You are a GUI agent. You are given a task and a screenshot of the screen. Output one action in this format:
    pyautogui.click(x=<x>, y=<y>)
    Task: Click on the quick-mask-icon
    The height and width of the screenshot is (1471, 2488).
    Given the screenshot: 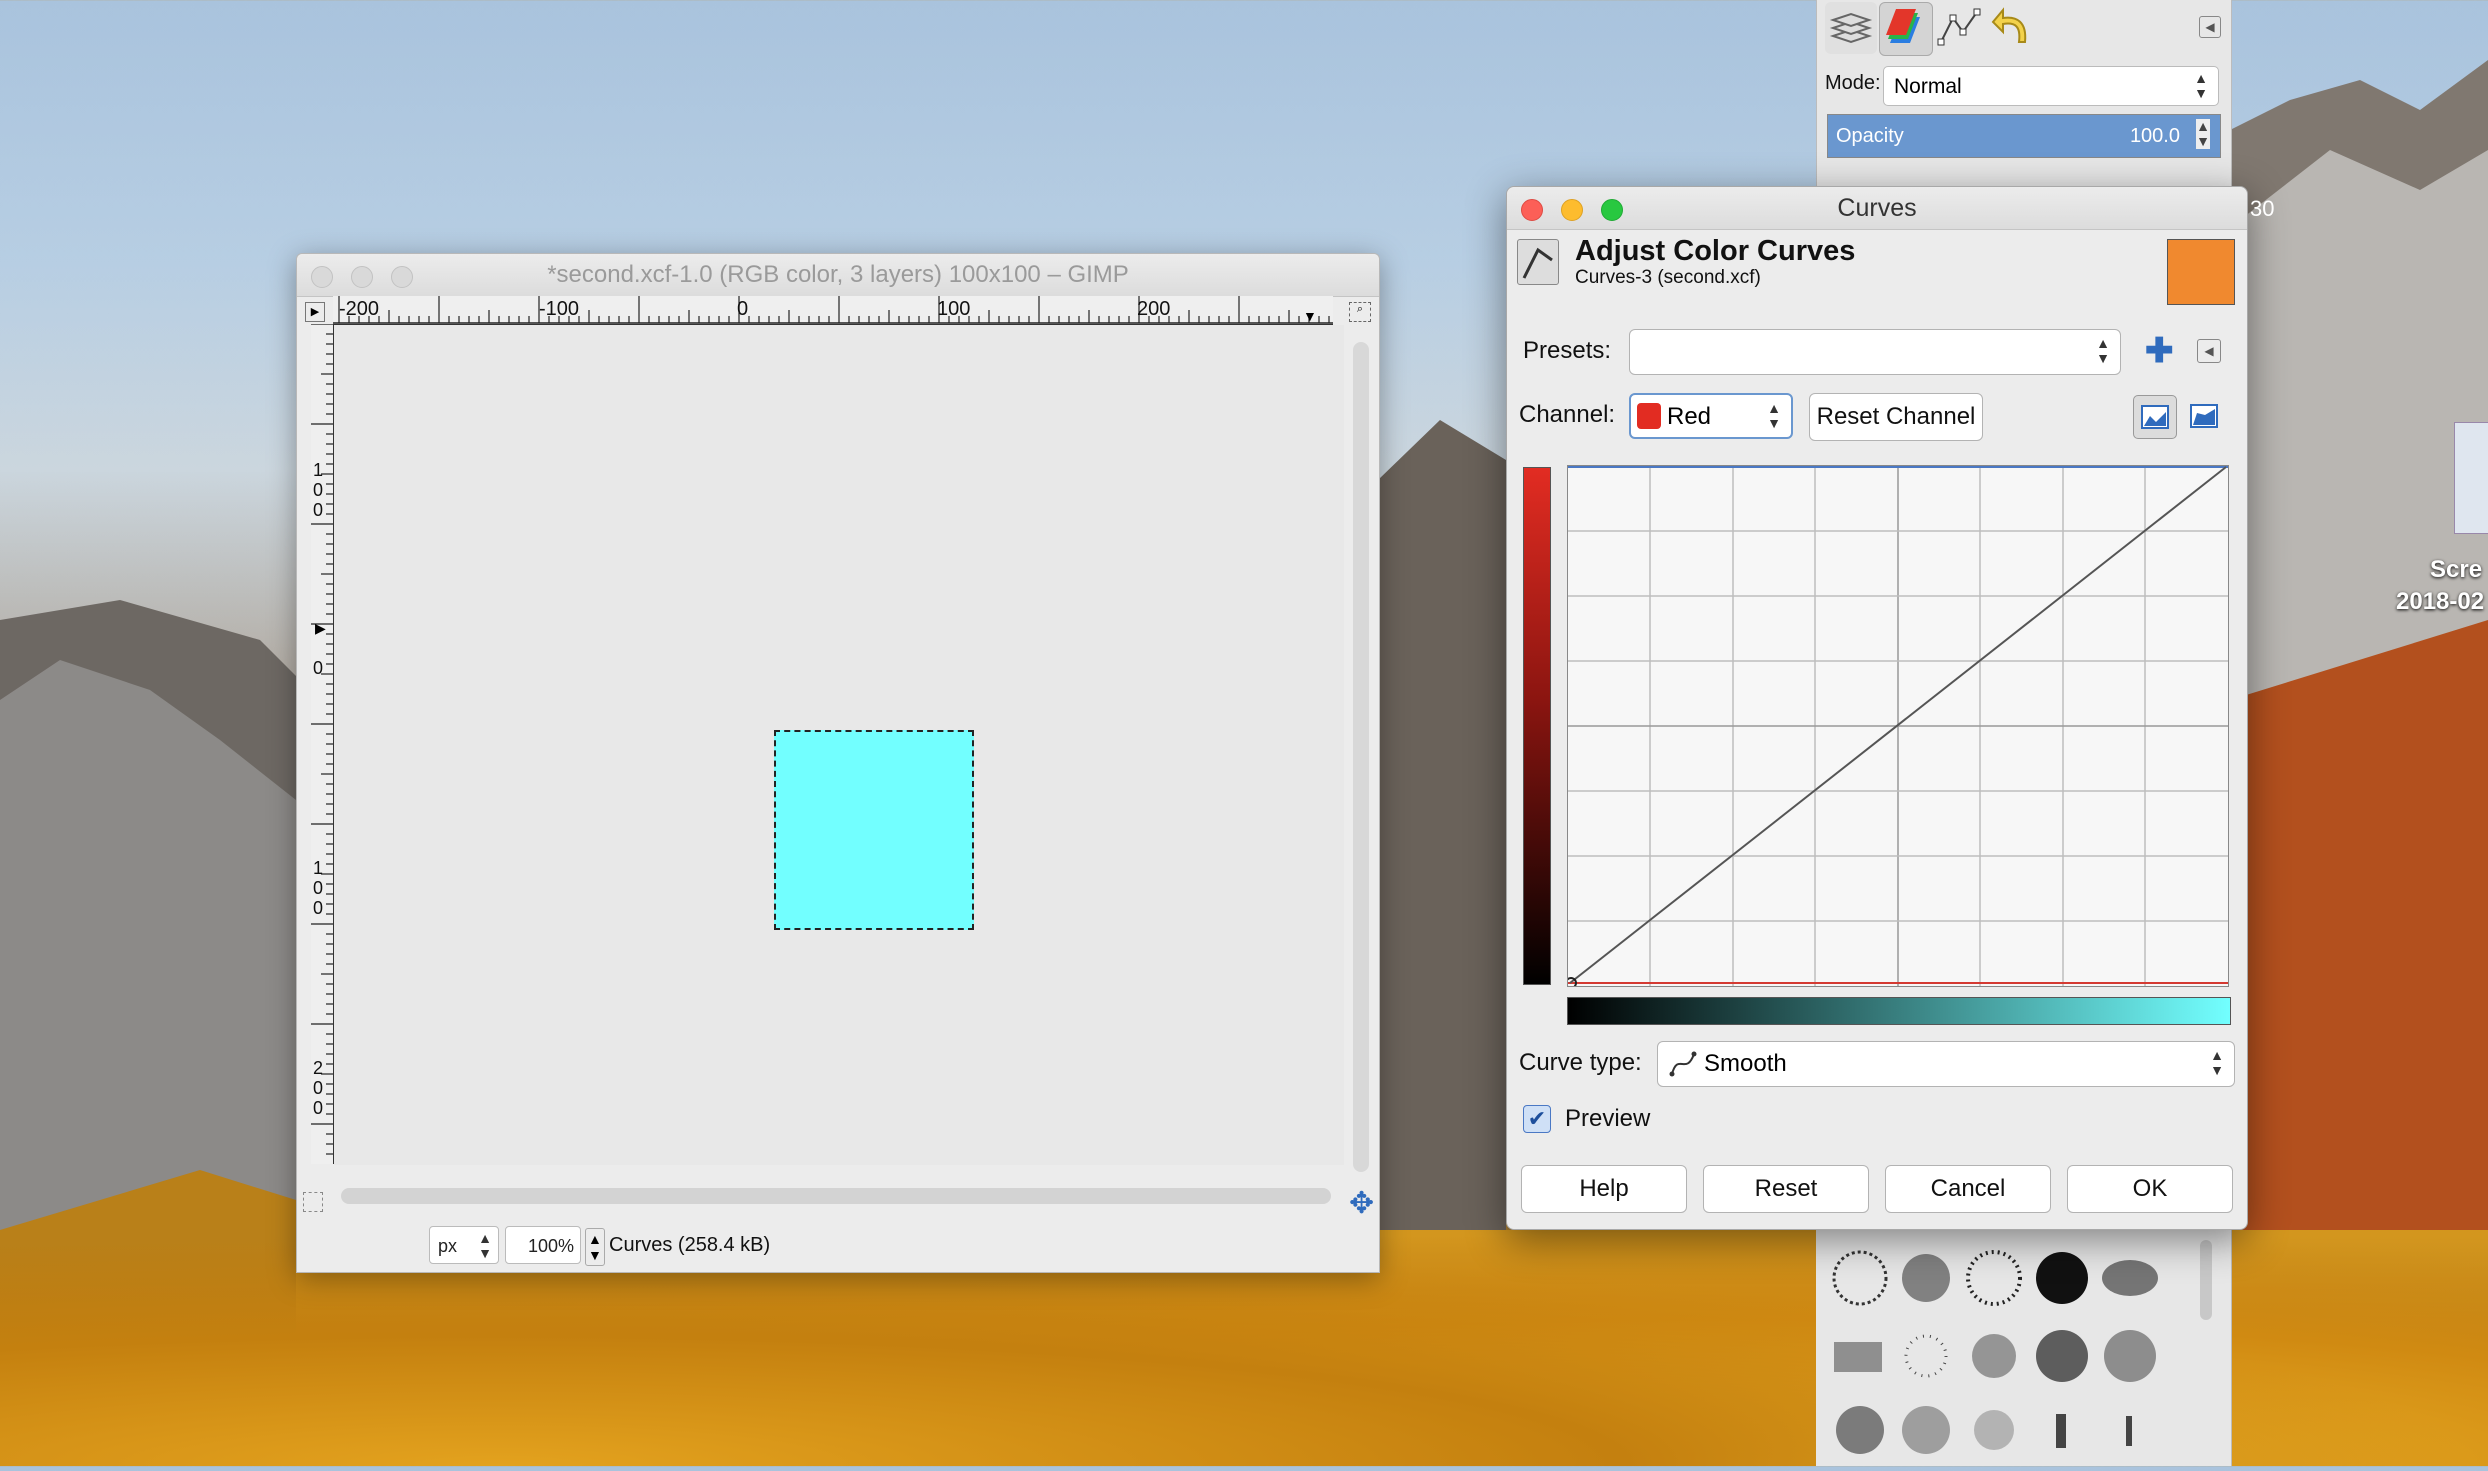 What is the action you would take?
    pyautogui.click(x=313, y=1202)
    